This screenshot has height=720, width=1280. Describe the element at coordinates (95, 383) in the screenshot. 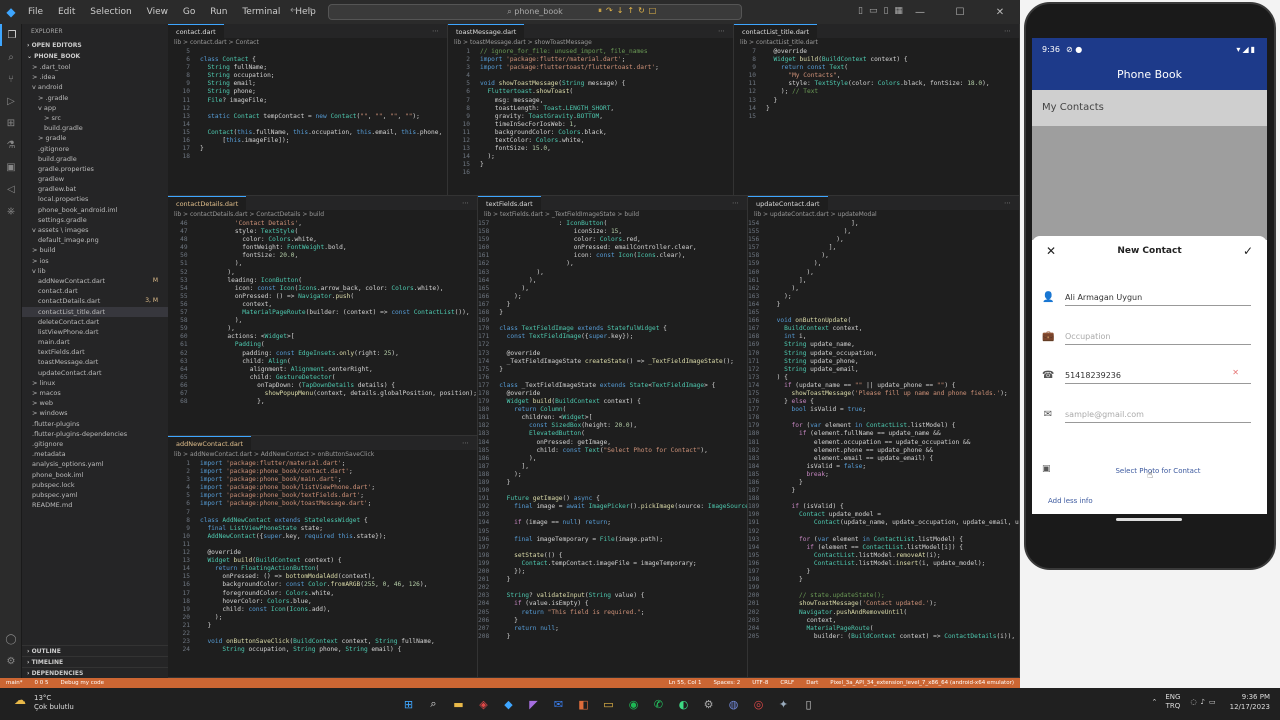

I see `tree-item: > linux` at that location.